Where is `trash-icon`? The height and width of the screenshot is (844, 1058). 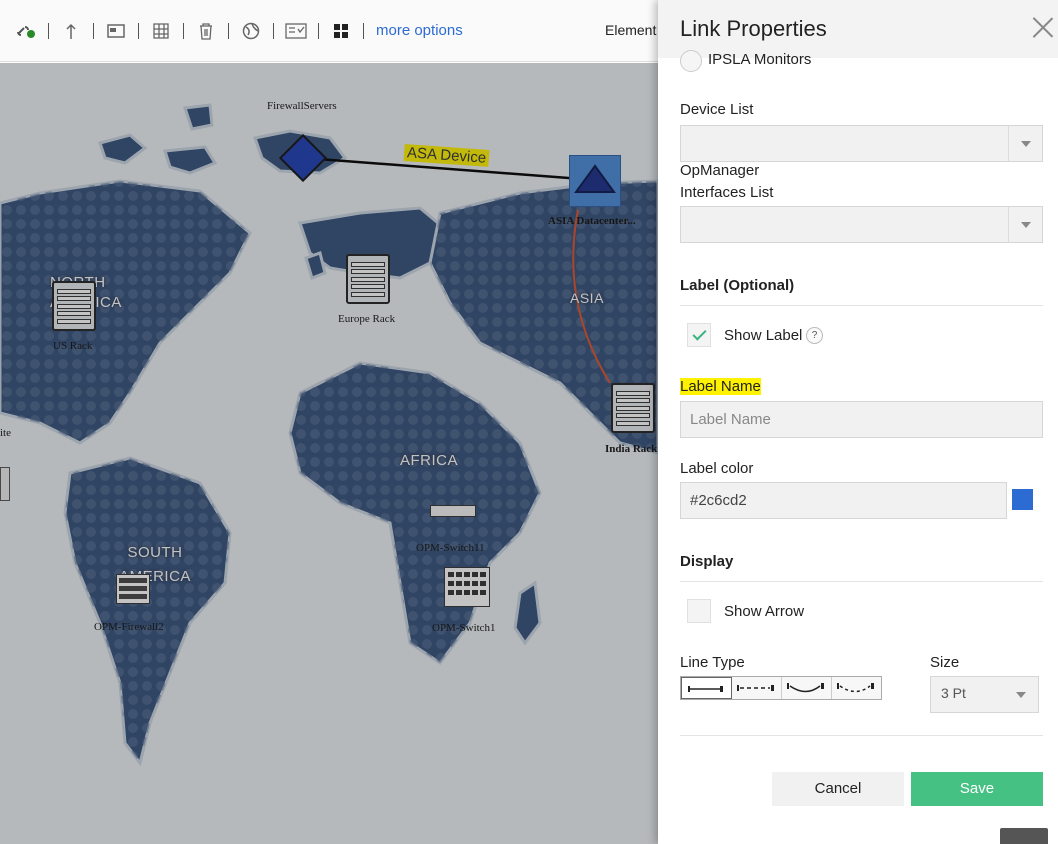 trash-icon is located at coordinates (206, 31).